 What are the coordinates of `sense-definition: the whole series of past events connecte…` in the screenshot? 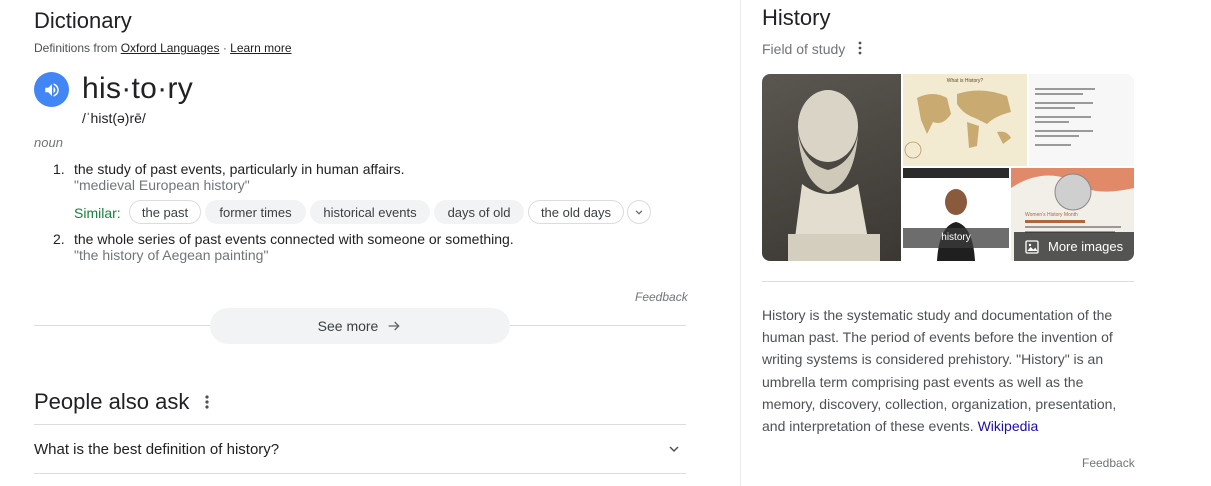 It's located at (294, 239).